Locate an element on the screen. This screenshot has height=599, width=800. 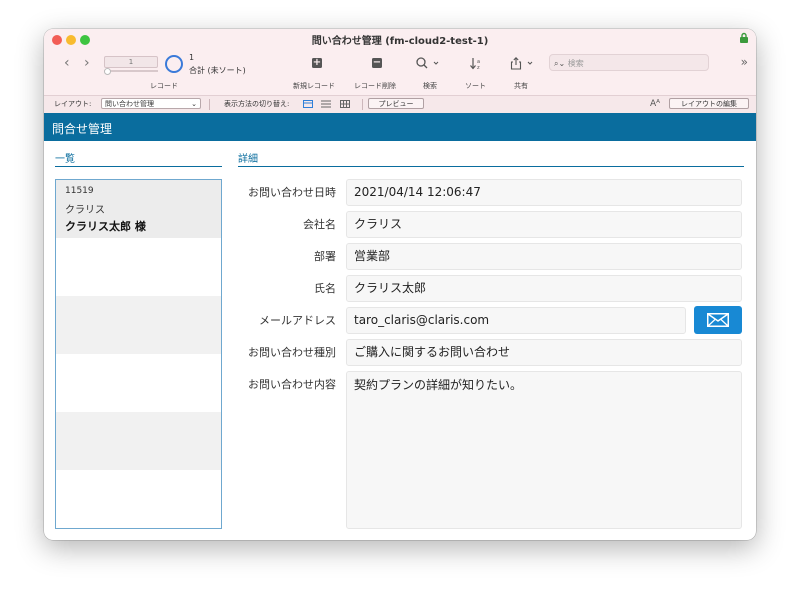
list-section-underline is located at coordinates (138, 166).